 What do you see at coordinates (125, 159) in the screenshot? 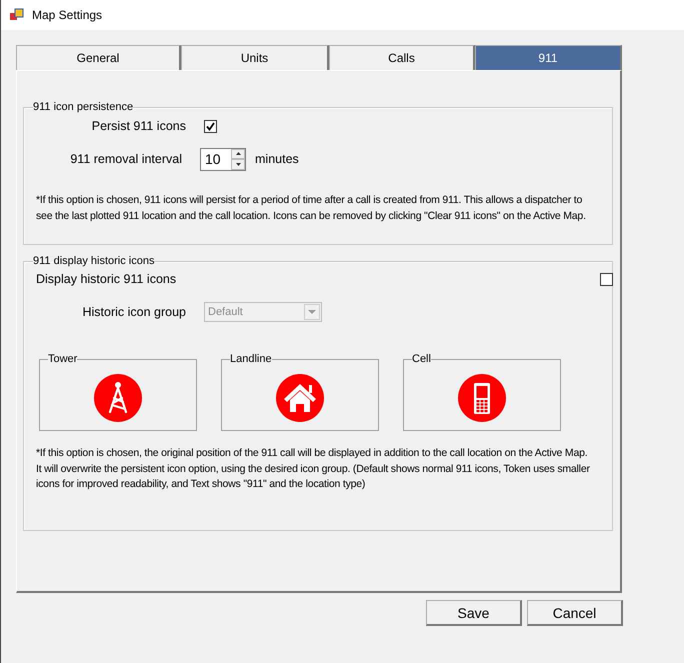
I see `field-label: 911 removal interval` at bounding box center [125, 159].